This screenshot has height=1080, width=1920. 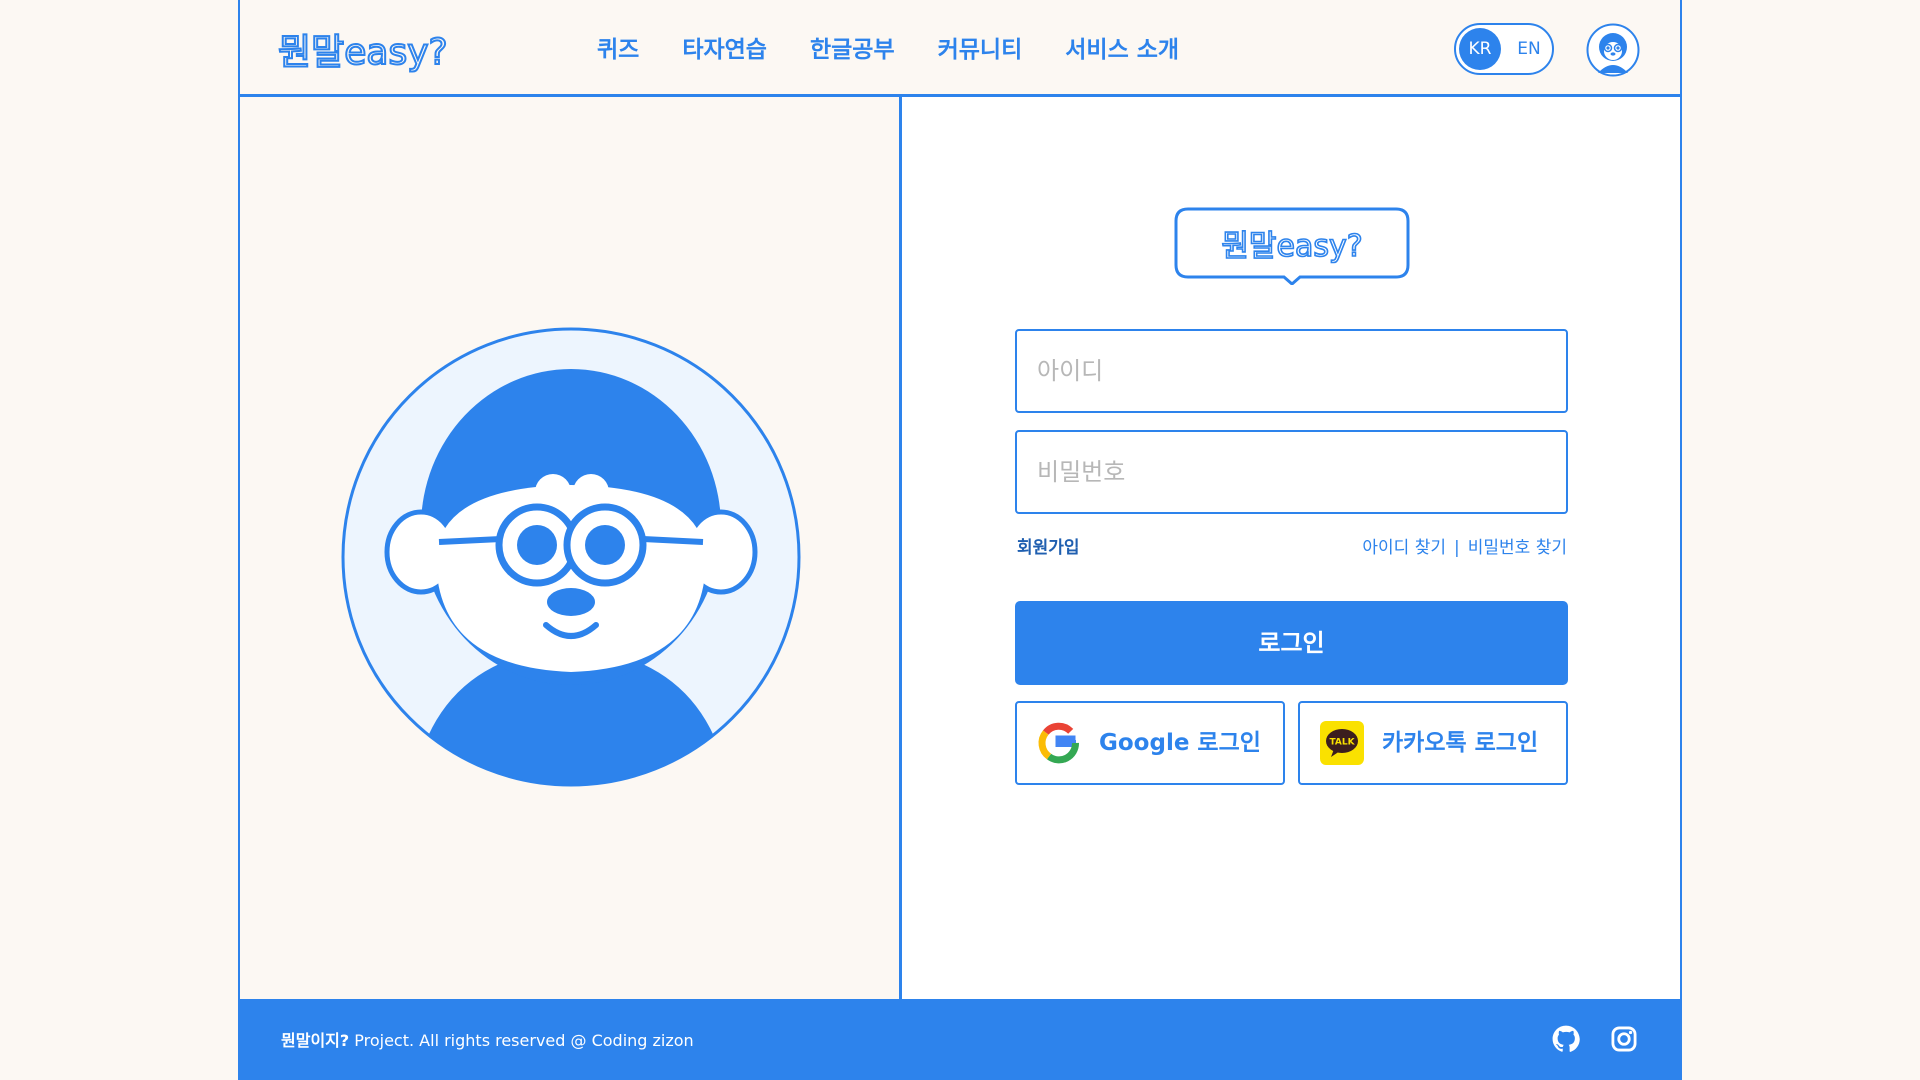 What do you see at coordinates (1180, 743) in the screenshot?
I see `google-login-label: Google 로그인` at bounding box center [1180, 743].